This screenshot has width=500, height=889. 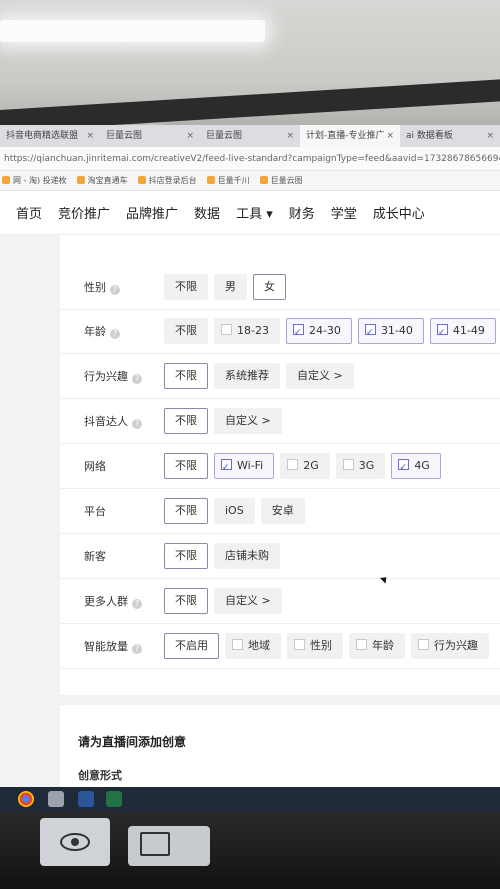 I want to click on card-icon, so click(x=155, y=844).